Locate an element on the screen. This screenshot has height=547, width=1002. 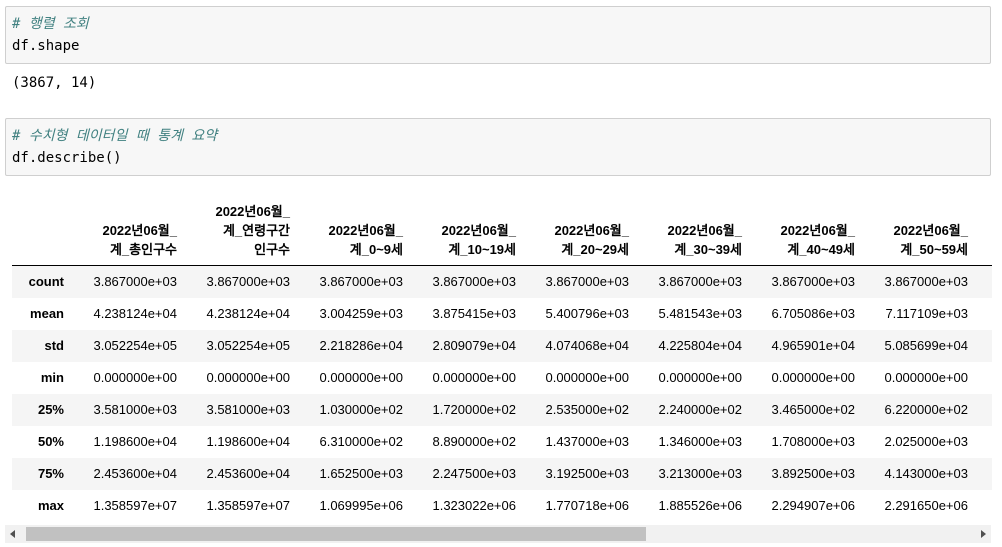
table-cell: 3.875415e+03 is located at coordinates (474, 313).